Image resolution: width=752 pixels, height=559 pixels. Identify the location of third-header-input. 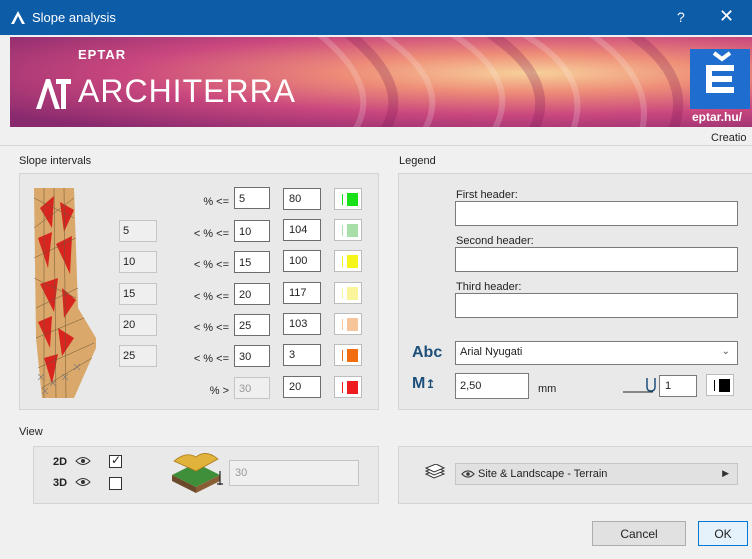
(596, 305).